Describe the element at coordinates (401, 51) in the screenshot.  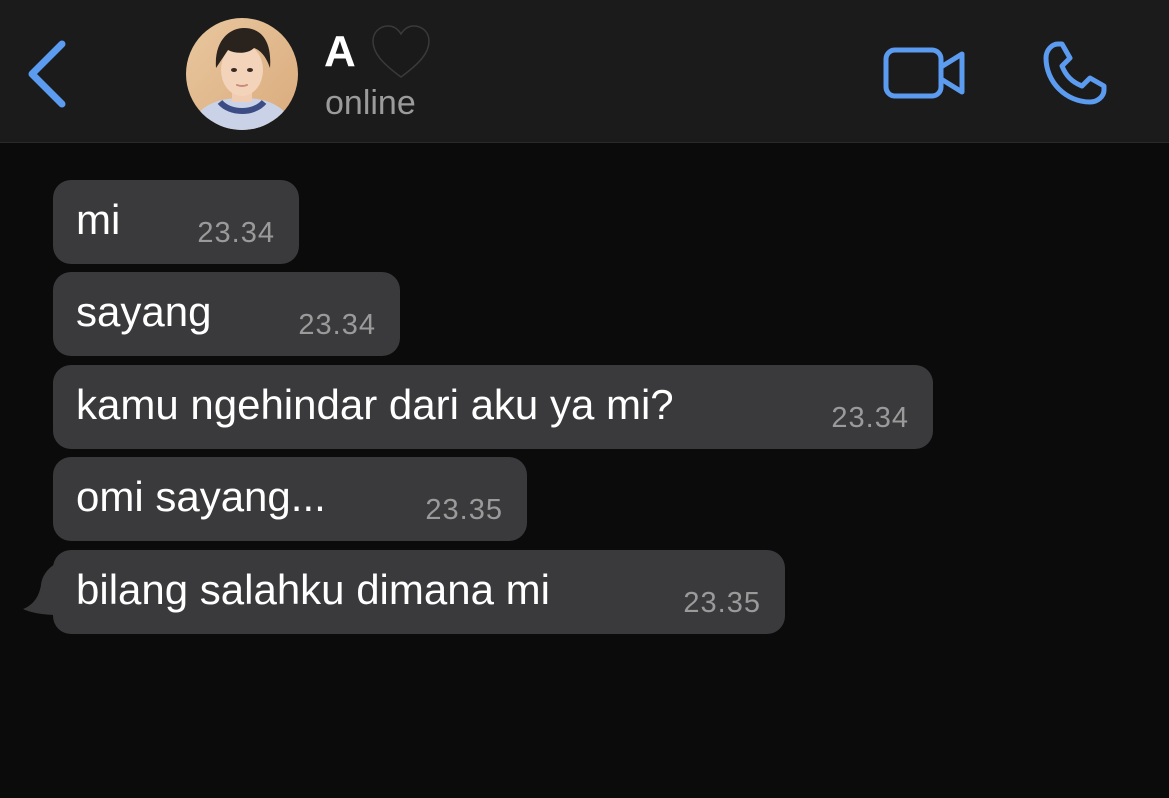
I see `black-heart-icon` at that location.